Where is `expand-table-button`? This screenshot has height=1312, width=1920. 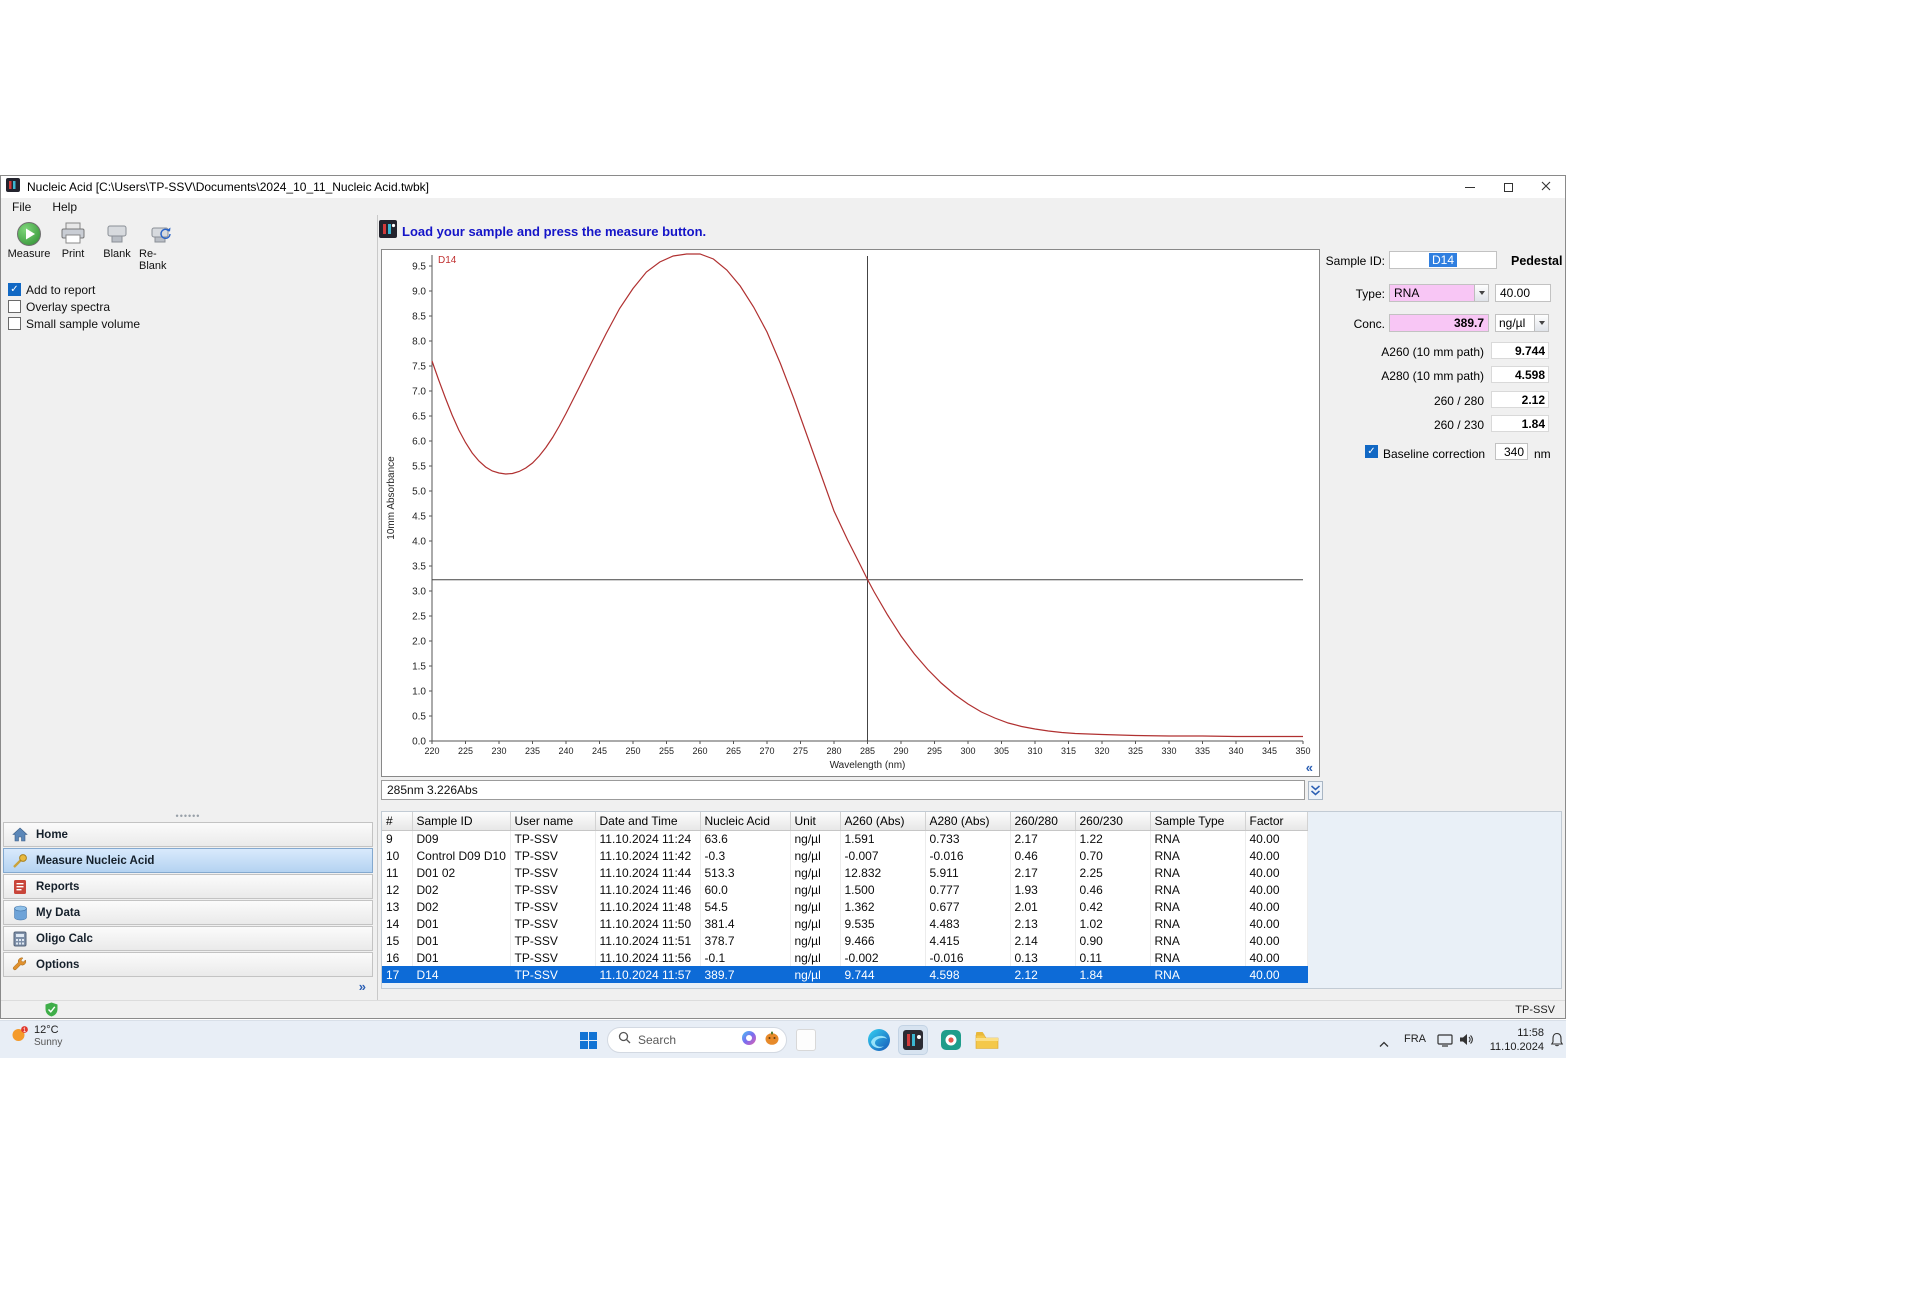
expand-table-button is located at coordinates (1315, 790).